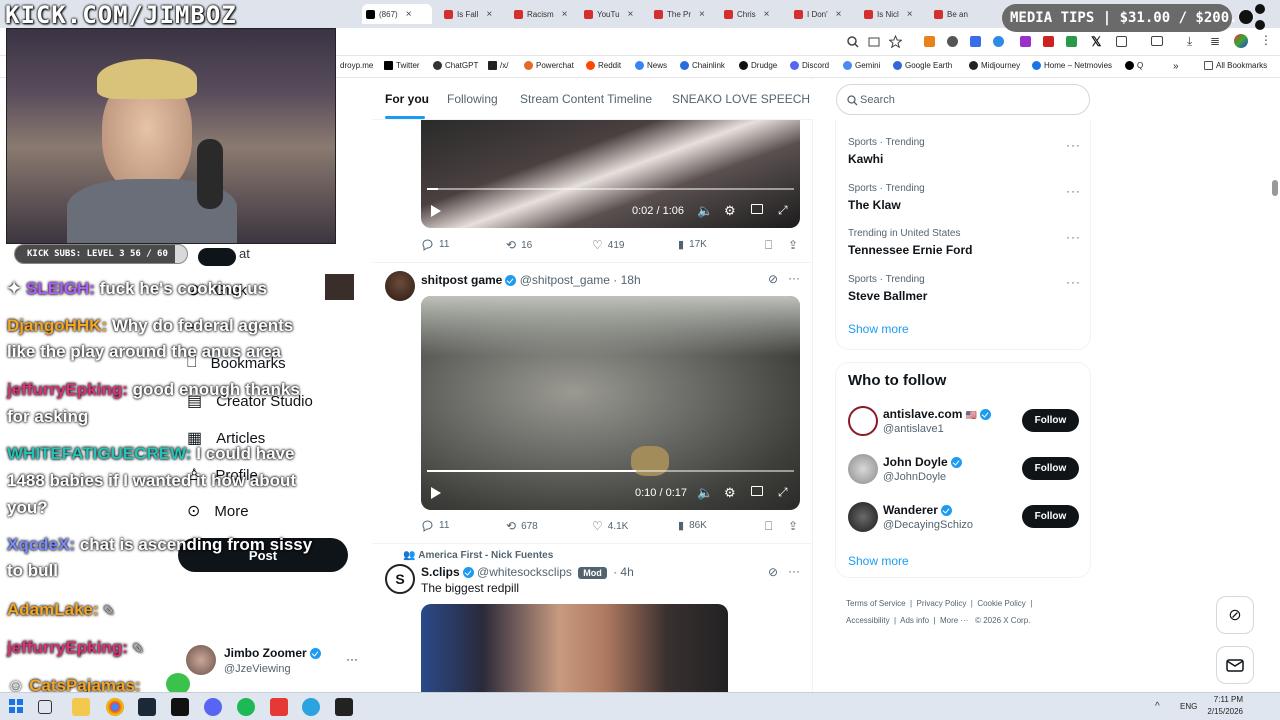  What do you see at coordinates (730, 211) in the screenshot?
I see `settings-gear-icon: ⚙` at bounding box center [730, 211].